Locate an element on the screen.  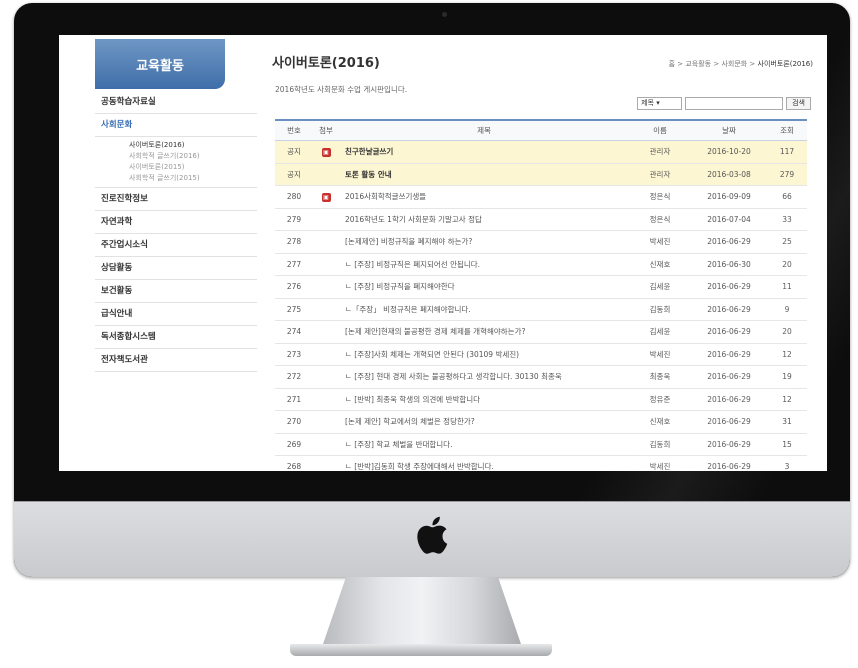
row-number: 279 is located at coordinates (294, 219).